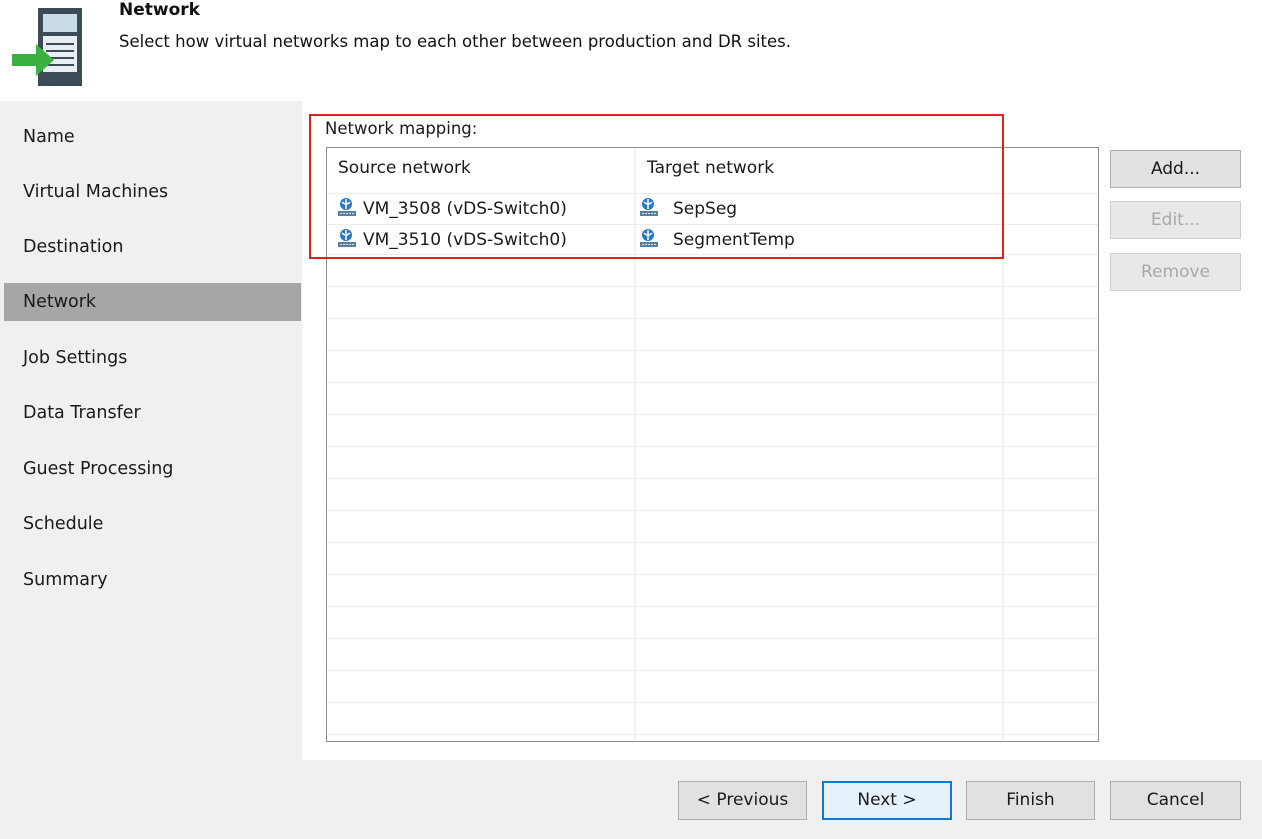 This screenshot has width=1262, height=839. Describe the element at coordinates (887, 800) in the screenshot. I see `next-button: Next >` at that location.